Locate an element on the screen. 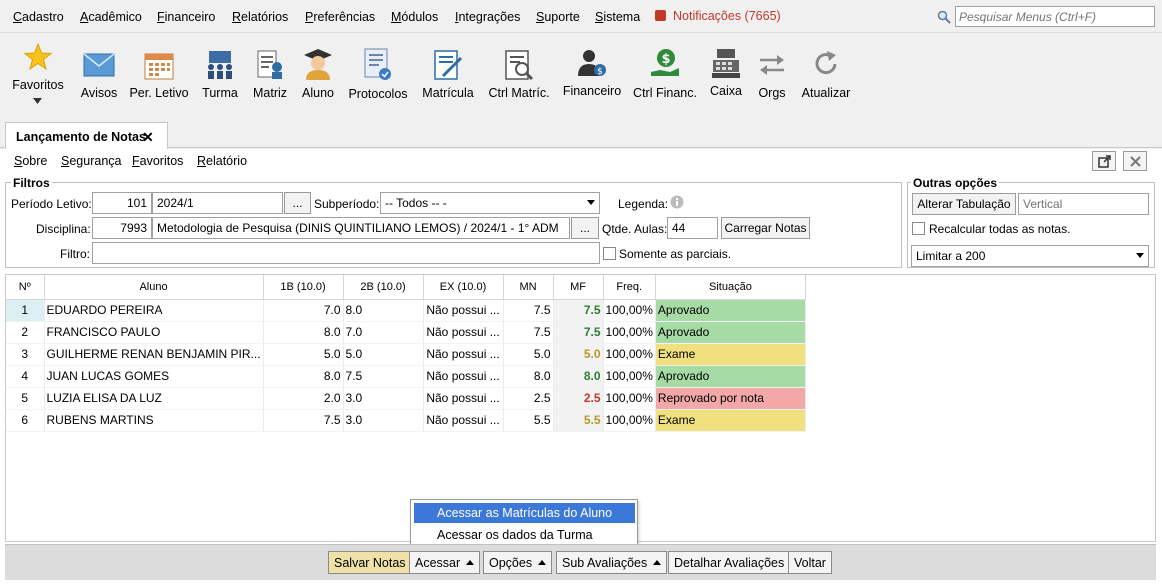 The height and width of the screenshot is (585, 1162). cell-mn: 2.5 is located at coordinates (528, 398).